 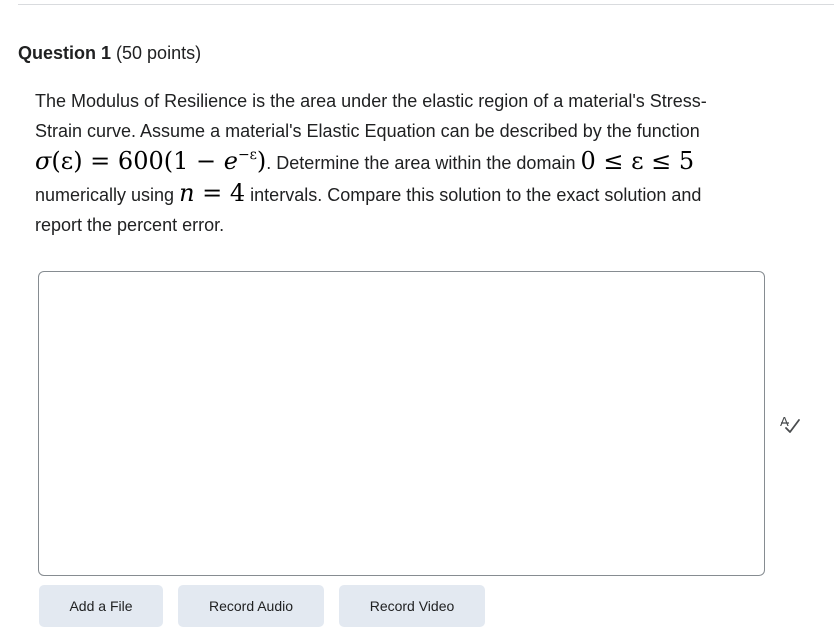 I want to click on question-header: Question 1 (50 points), so click(x=109, y=53).